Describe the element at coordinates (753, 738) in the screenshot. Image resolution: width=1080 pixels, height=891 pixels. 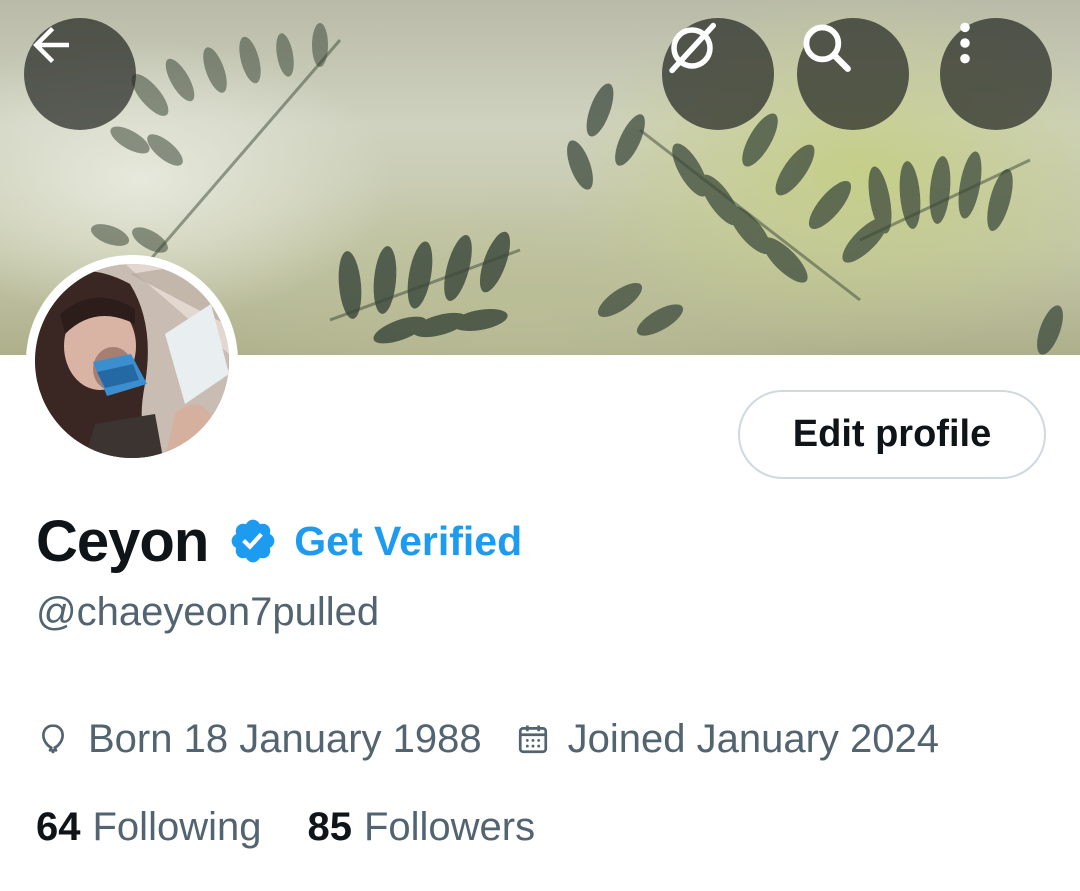
I see `joined-text: Joined January 2024` at that location.